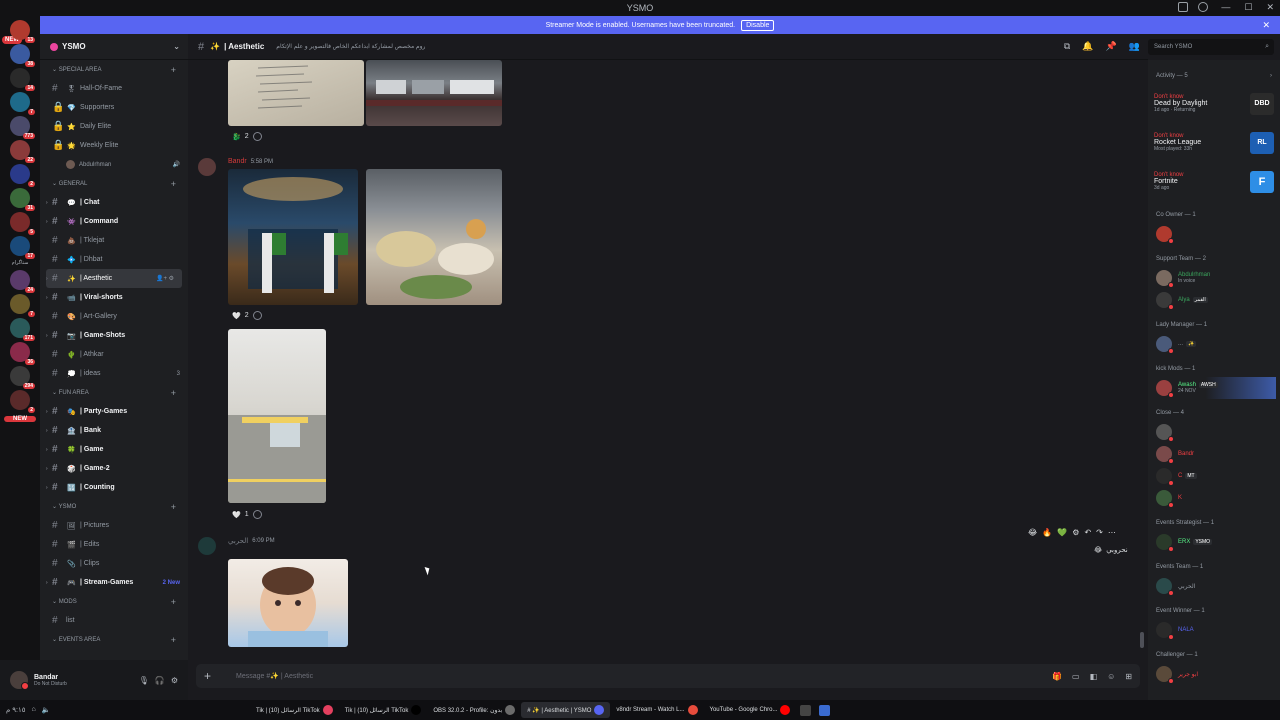 This screenshot has height=720, width=1280. I want to click on category-header: ⌄ EVENTS AREA +, so click(114, 639).